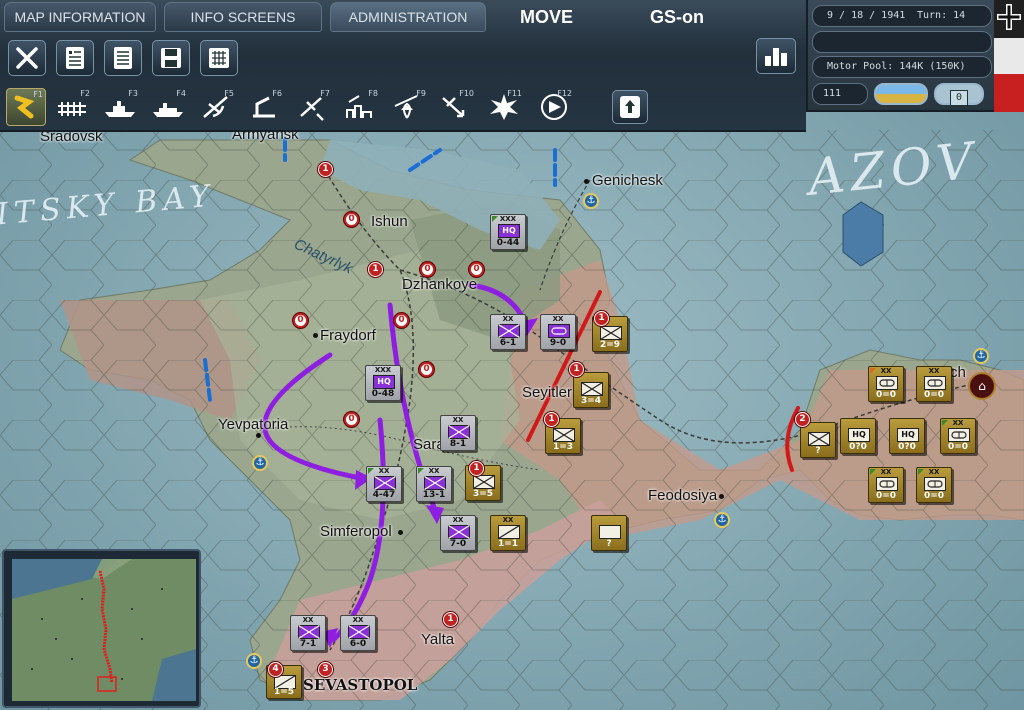  Describe the element at coordinates (85, 93) in the screenshot. I see `fkey-label: F2` at that location.